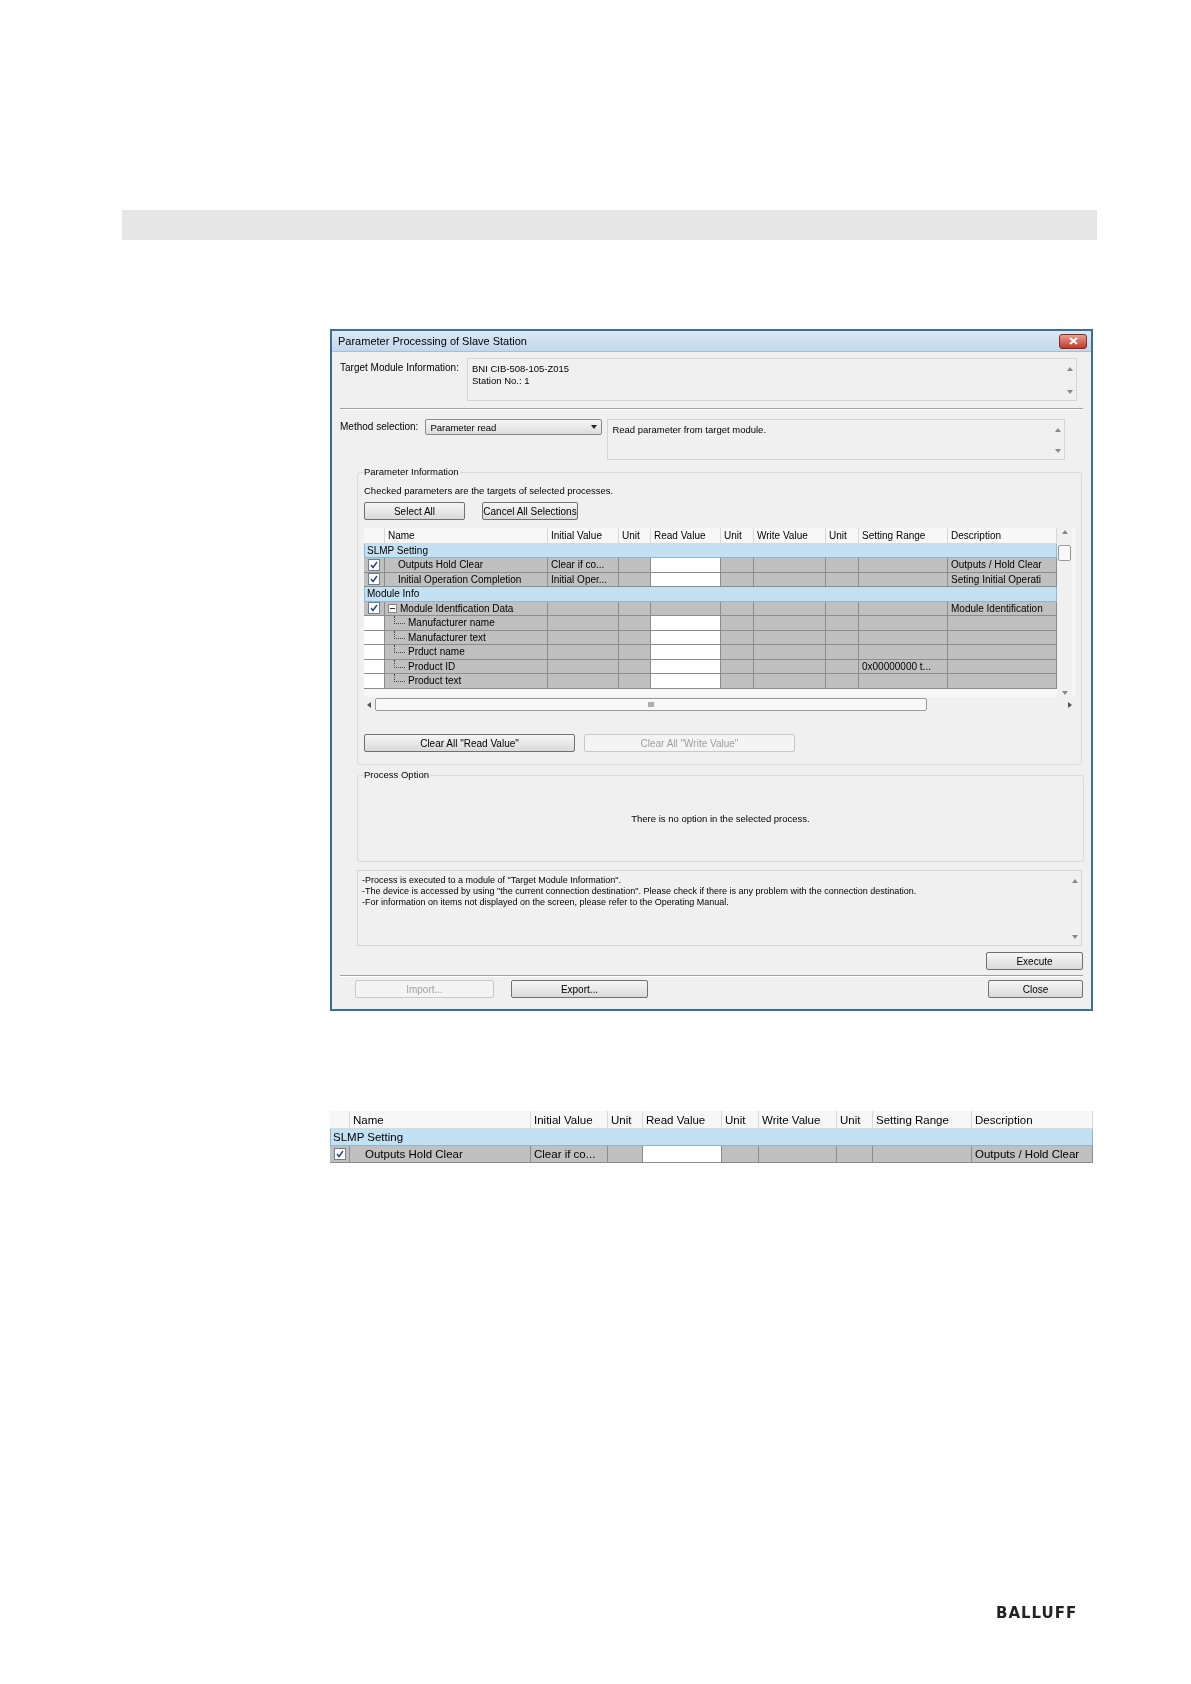 The height and width of the screenshot is (1684, 1191). I want to click on scroll-left-icon, so click(369, 704).